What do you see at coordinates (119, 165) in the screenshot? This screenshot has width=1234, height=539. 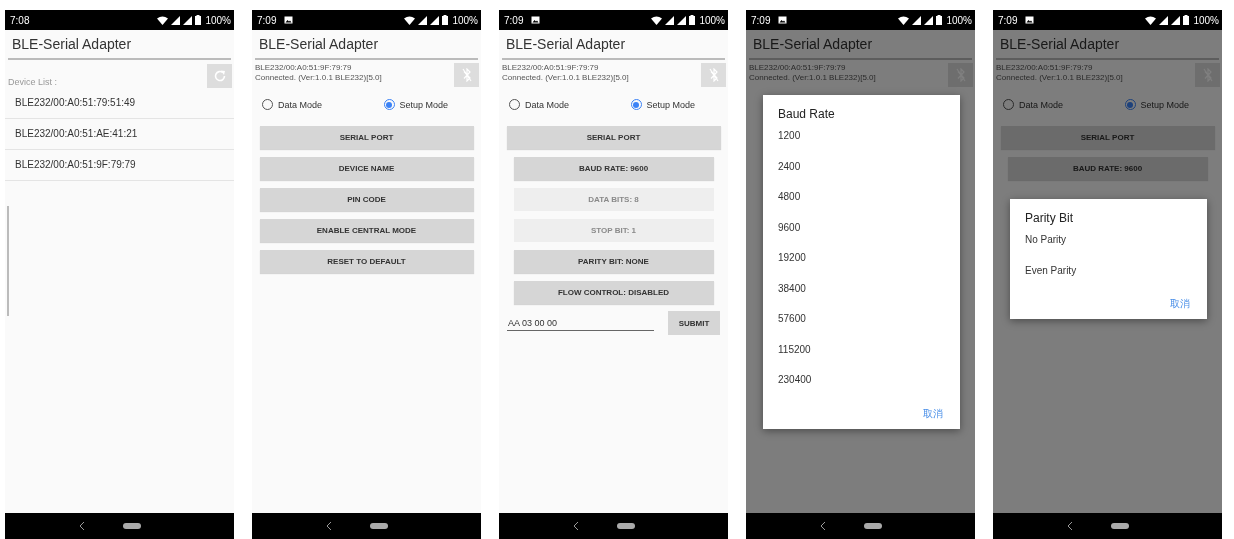 I see `device-list-item: BLE232/00:A0:51:9F:79:79` at bounding box center [119, 165].